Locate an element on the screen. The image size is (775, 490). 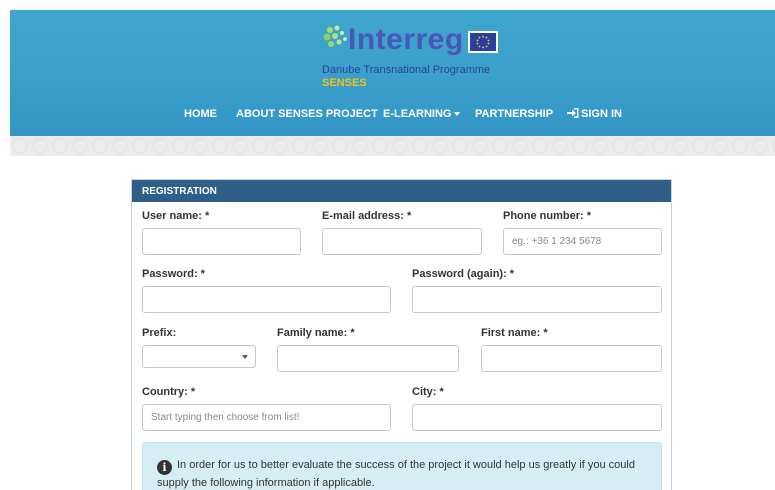
password-again-label: Password (again): * is located at coordinates (463, 274).